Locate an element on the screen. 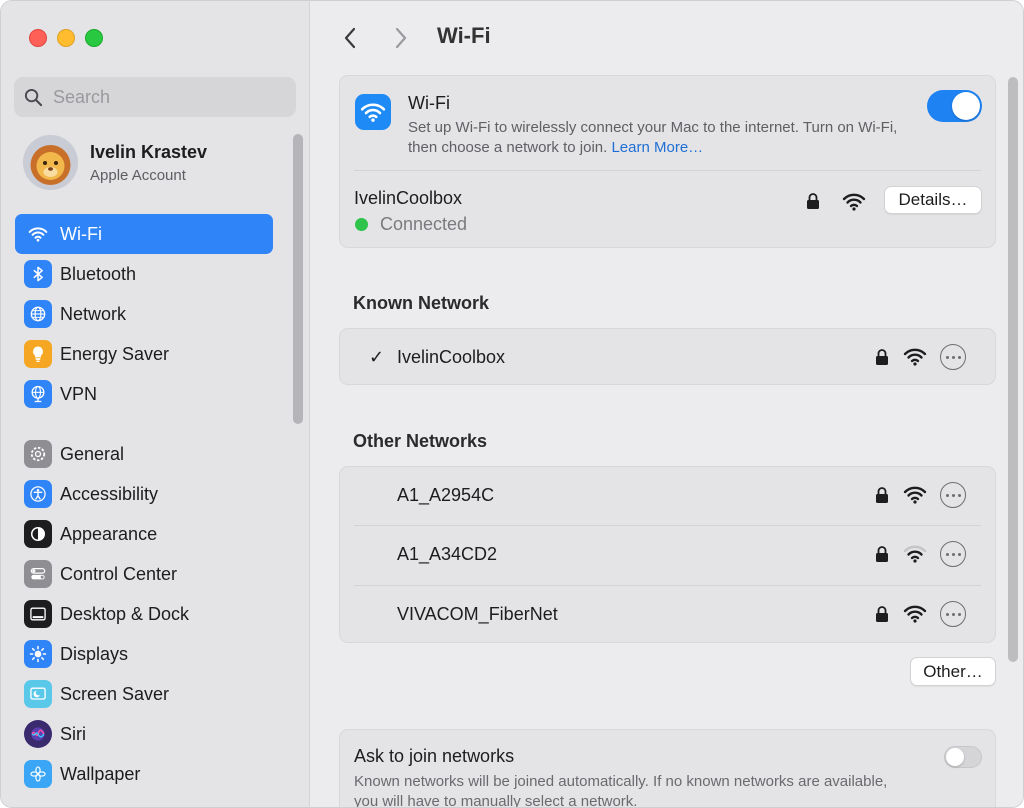 The height and width of the screenshot is (808, 1024). sidebar-item-label: Wallpaper is located at coordinates (100, 773).